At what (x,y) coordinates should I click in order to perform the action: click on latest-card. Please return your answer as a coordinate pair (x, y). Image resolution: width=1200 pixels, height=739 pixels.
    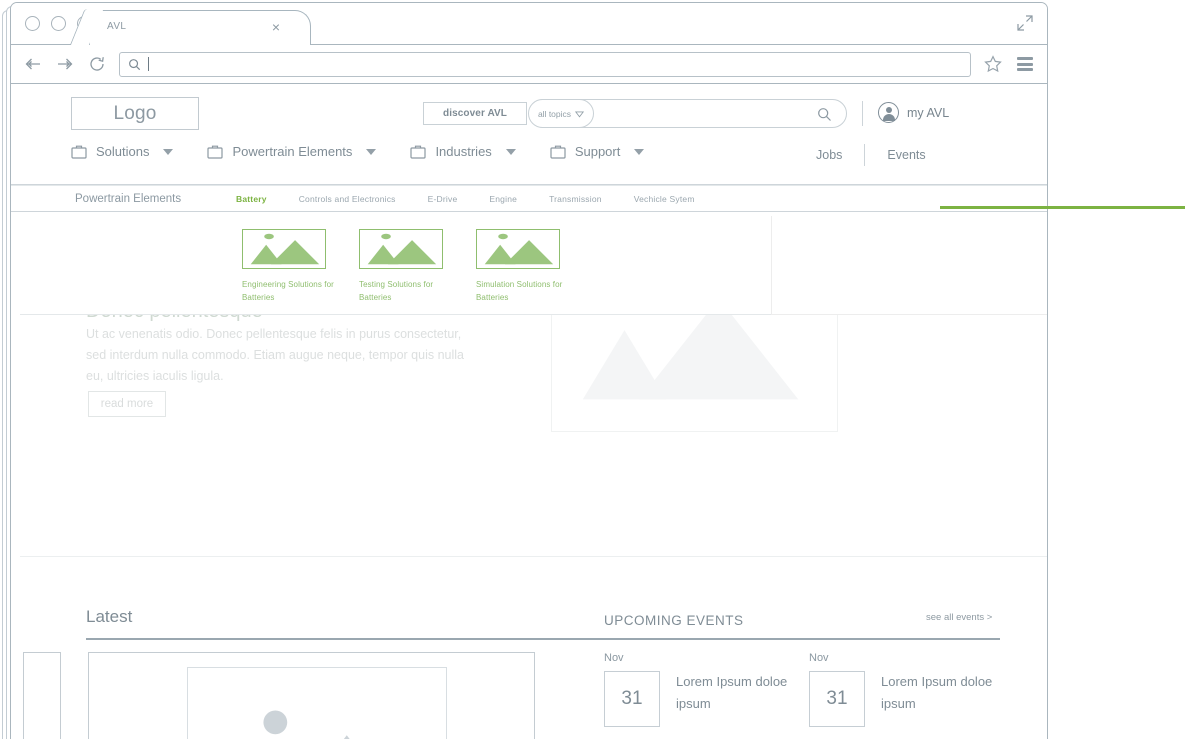
    Looking at the image, I should click on (311, 695).